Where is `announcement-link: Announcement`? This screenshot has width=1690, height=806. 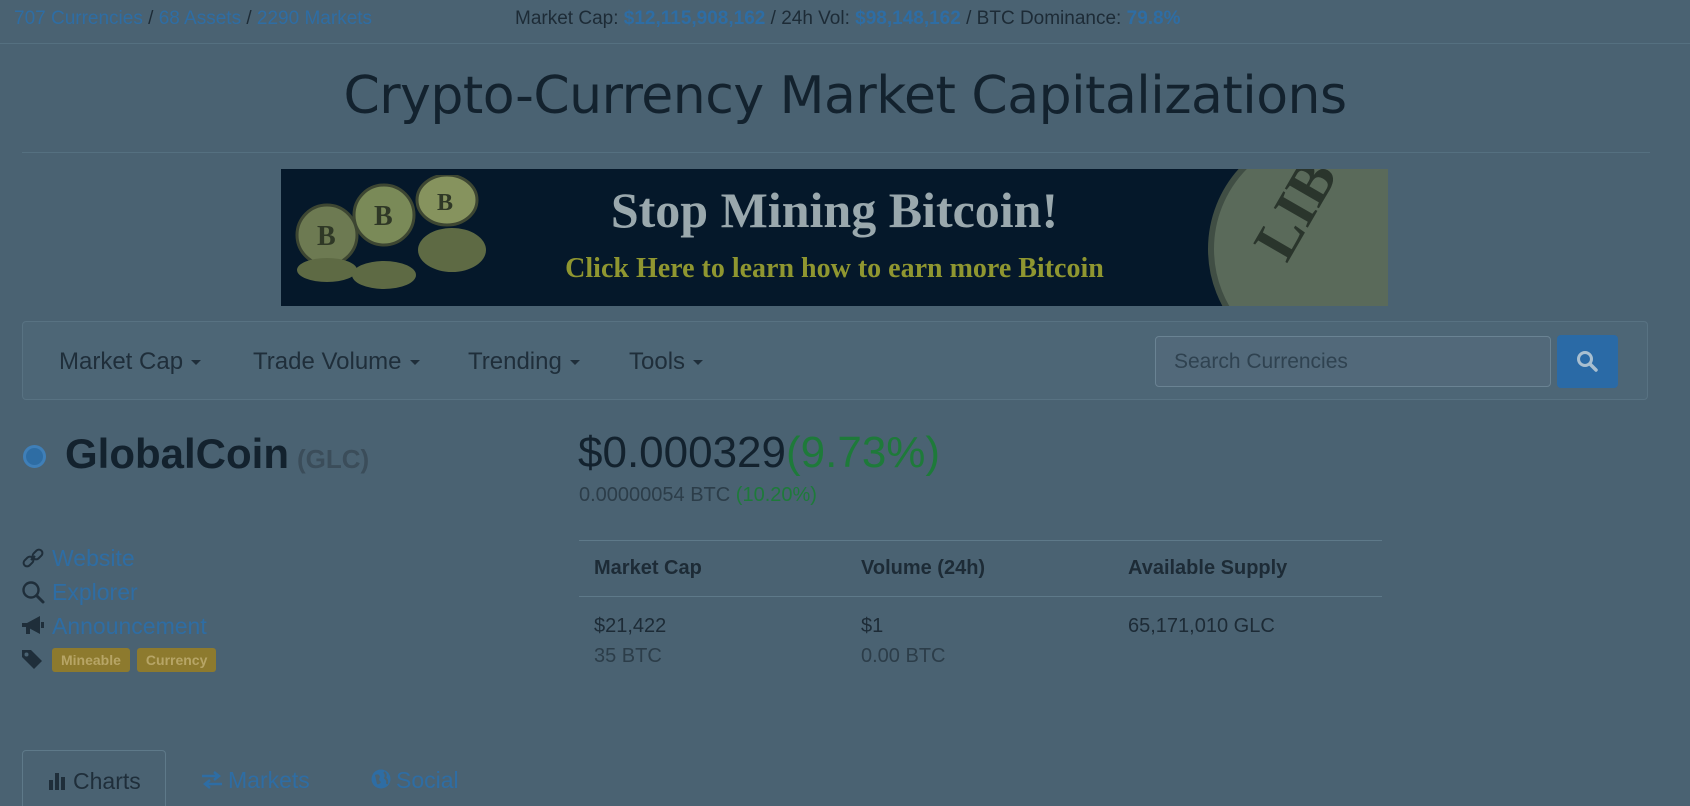 announcement-link: Announcement is located at coordinates (129, 626).